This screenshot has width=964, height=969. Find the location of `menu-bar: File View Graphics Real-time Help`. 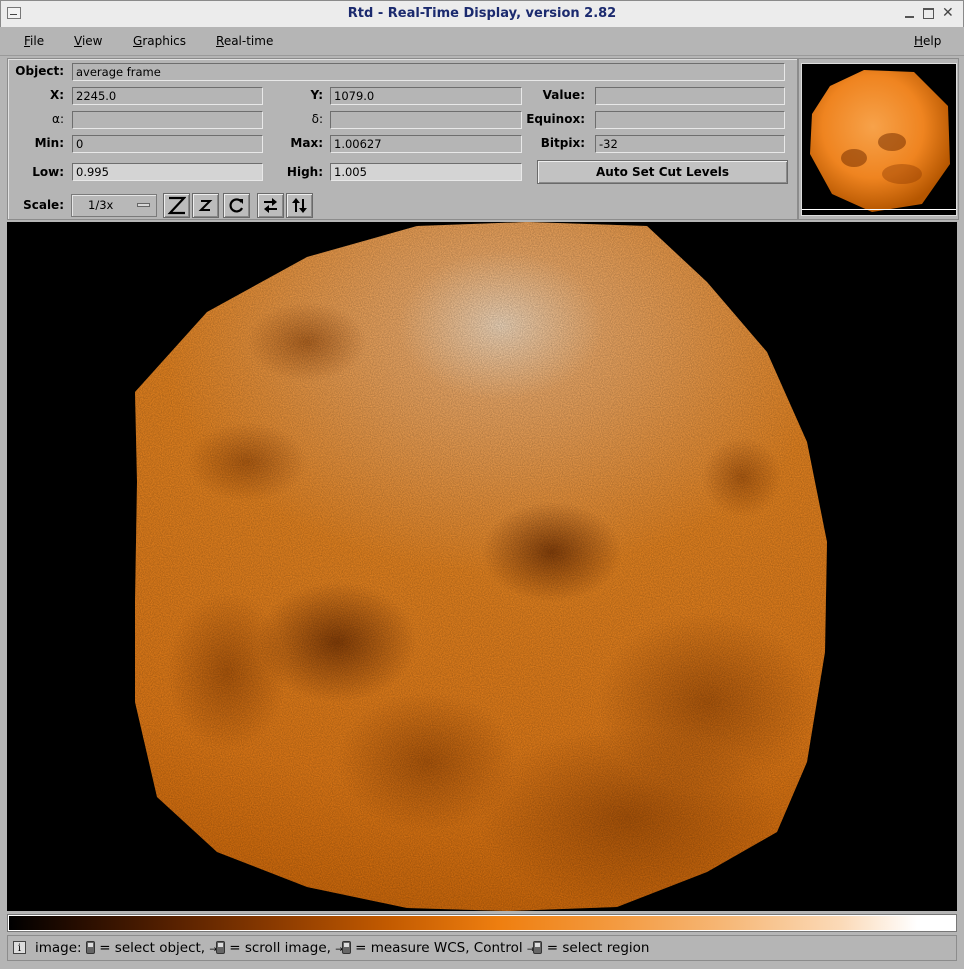

menu-bar: File View Graphics Real-time Help is located at coordinates (482, 41).